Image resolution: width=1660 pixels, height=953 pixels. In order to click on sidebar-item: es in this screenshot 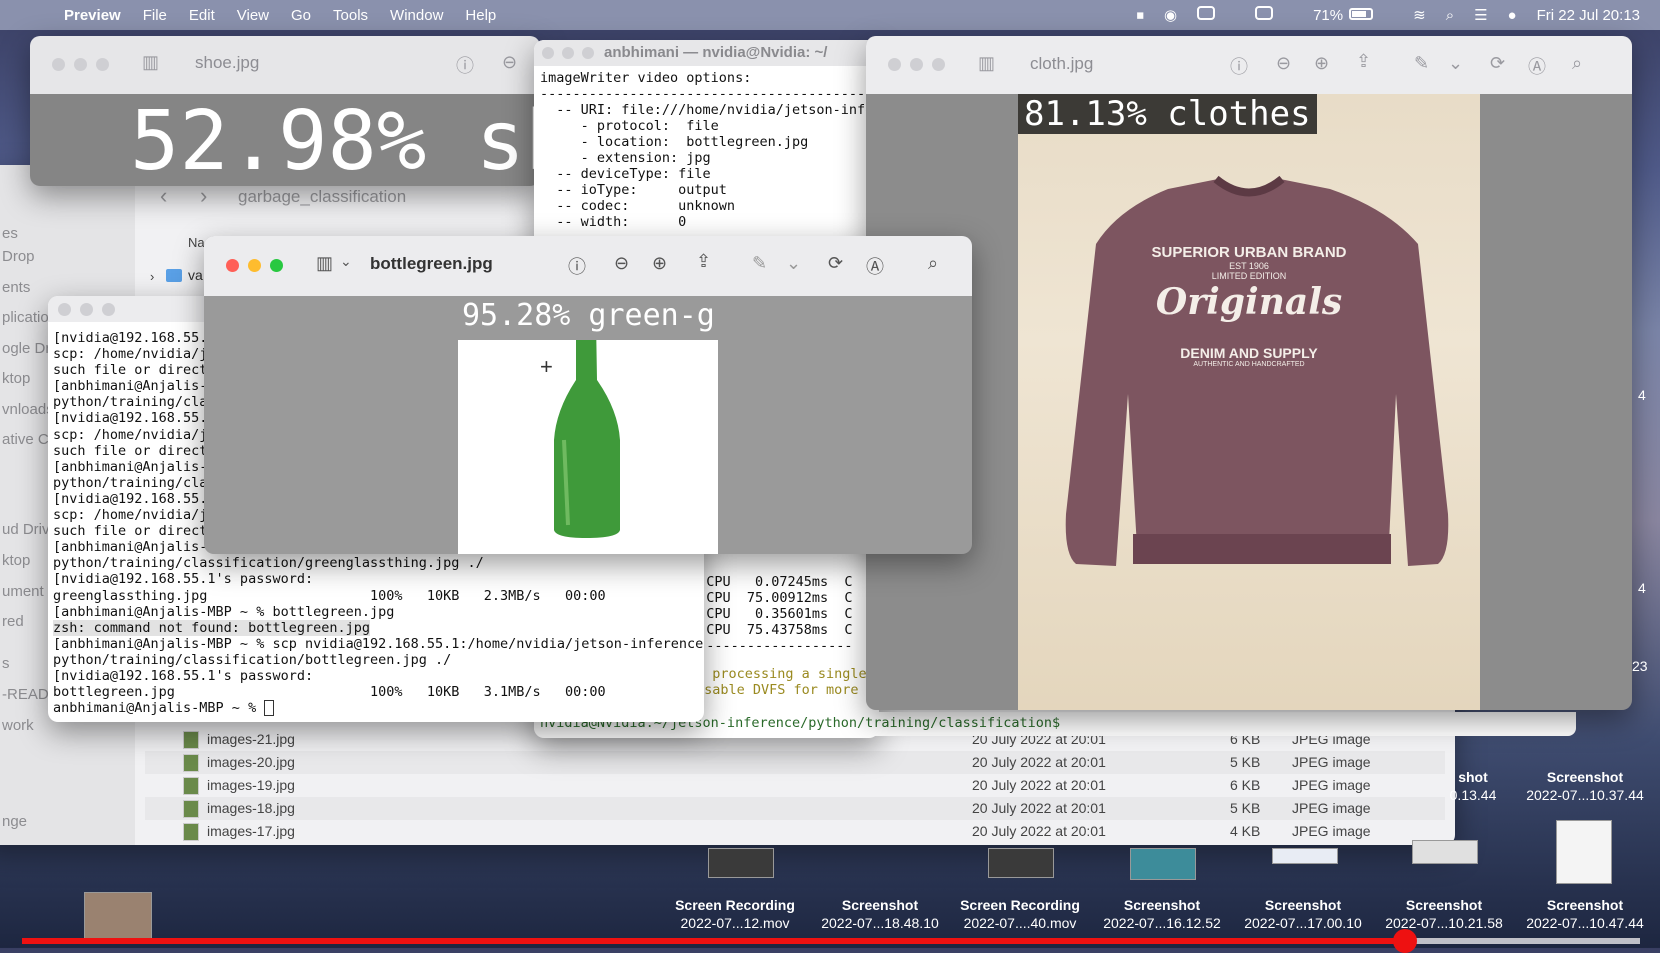, I will do `click(10, 233)`.